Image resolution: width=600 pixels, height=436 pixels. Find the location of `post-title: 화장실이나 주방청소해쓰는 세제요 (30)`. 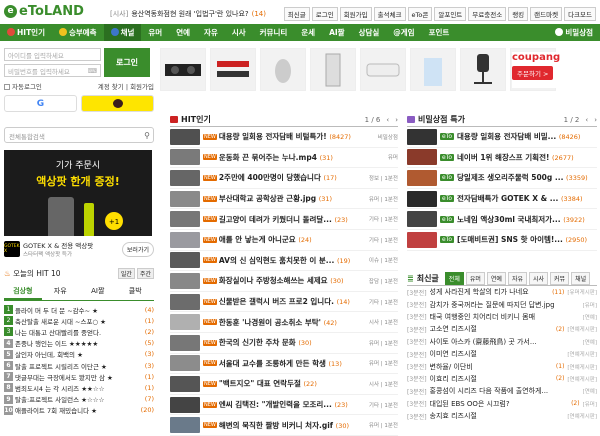

post-title: 화장실이나 주방청소해쓰는 세제요 (30) is located at coordinates (293, 280).